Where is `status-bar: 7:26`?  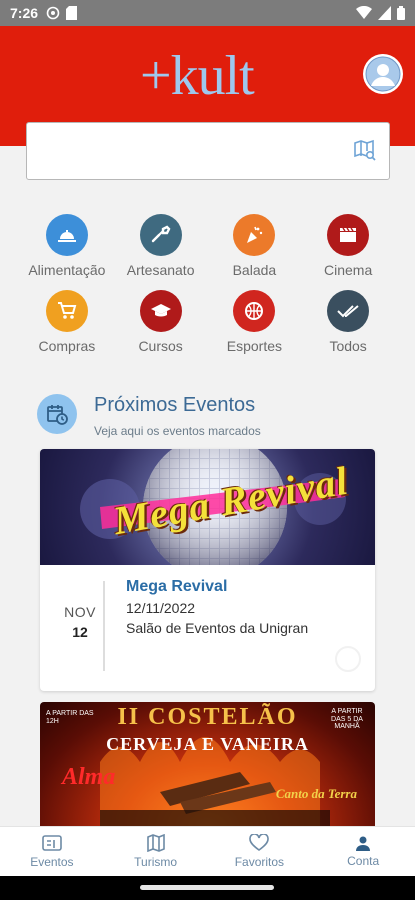
status-bar: 7:26 is located at coordinates (207, 13).